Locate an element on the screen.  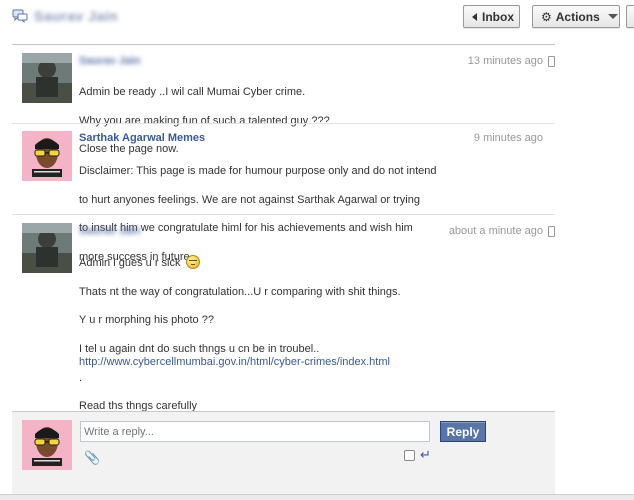
message-timestamp: 9 minutes ago is located at coordinates (508, 138).